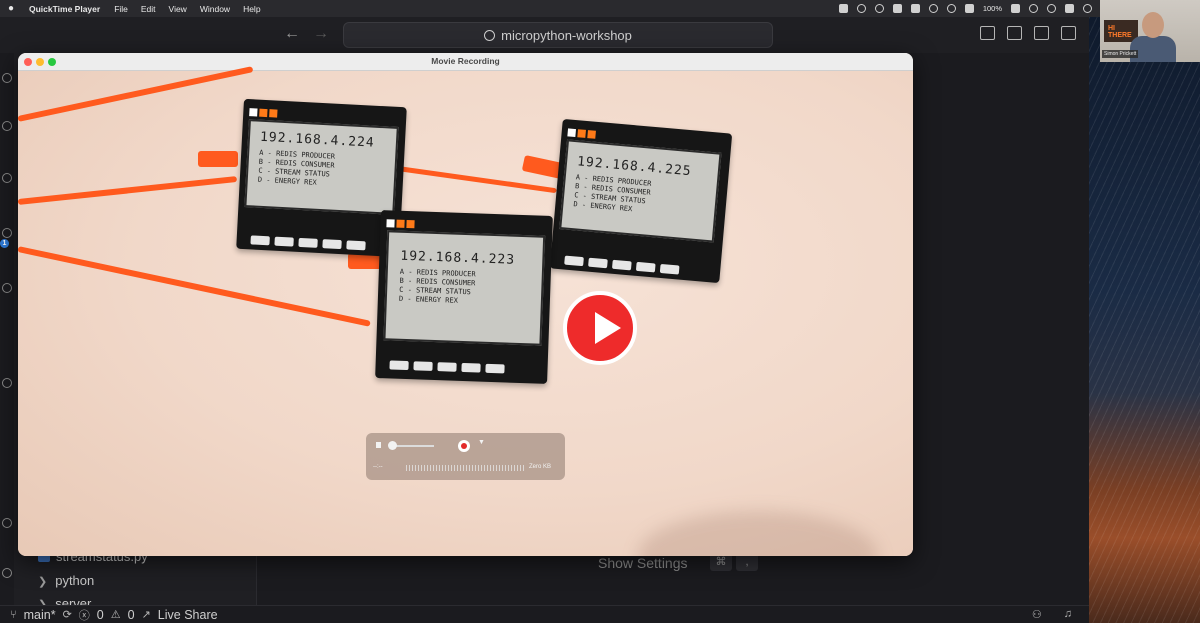 Image resolution: width=1200 pixels, height=623 pixels. I want to click on hand-shadow, so click(758, 533).